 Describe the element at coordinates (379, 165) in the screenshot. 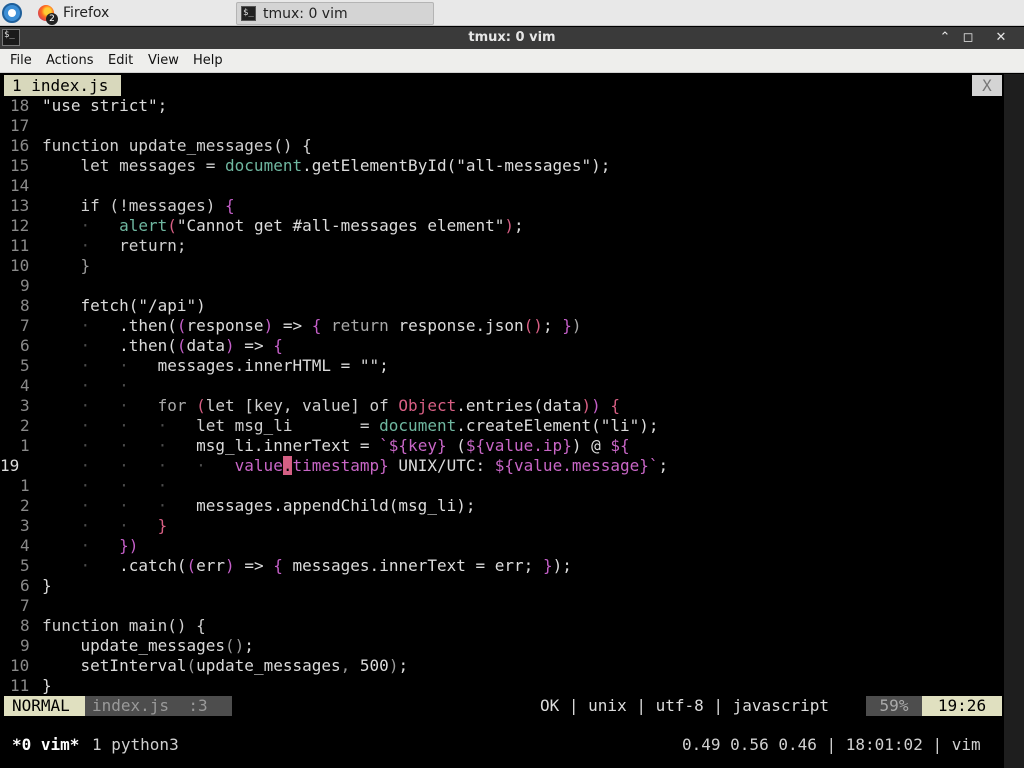

I see `token: .getElementById(` at that location.